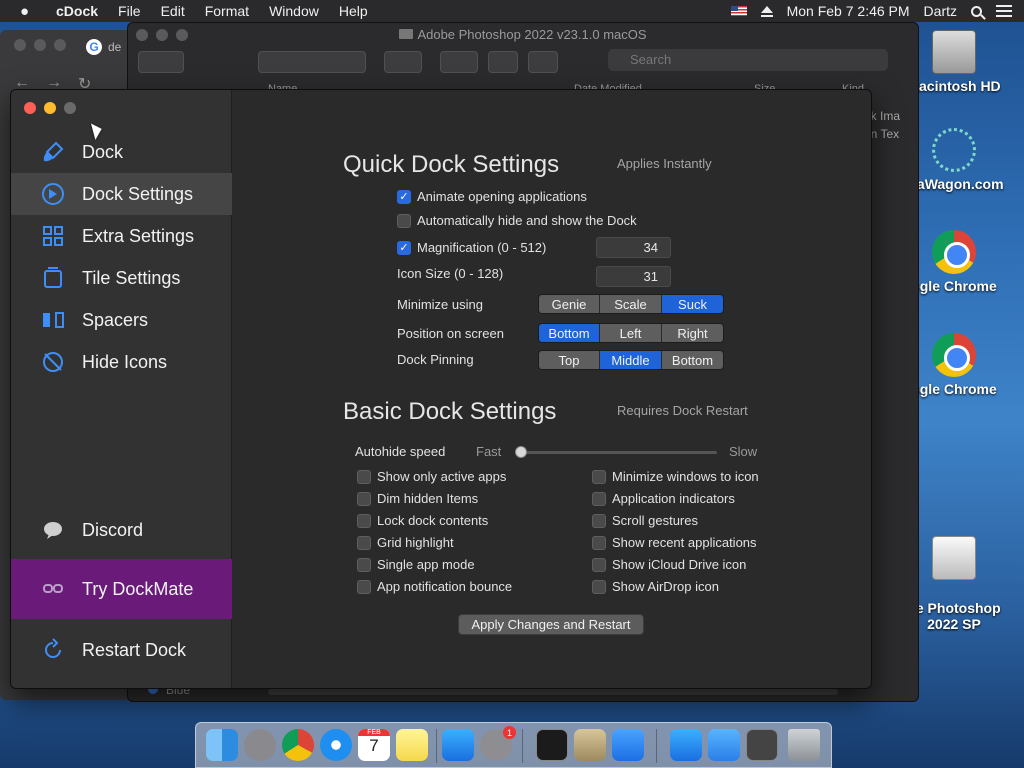 Image resolution: width=1024 pixels, height=768 pixels. I want to click on menu-format: Format, so click(227, 11).